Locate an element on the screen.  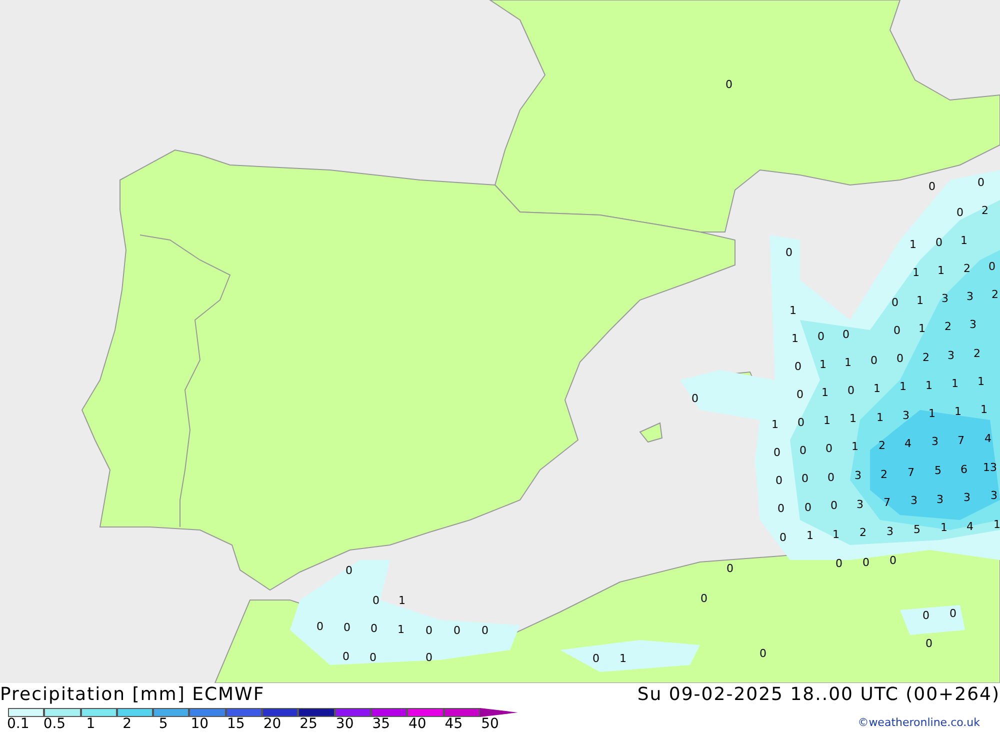
legend-arrow is located at coordinates (499, 712).